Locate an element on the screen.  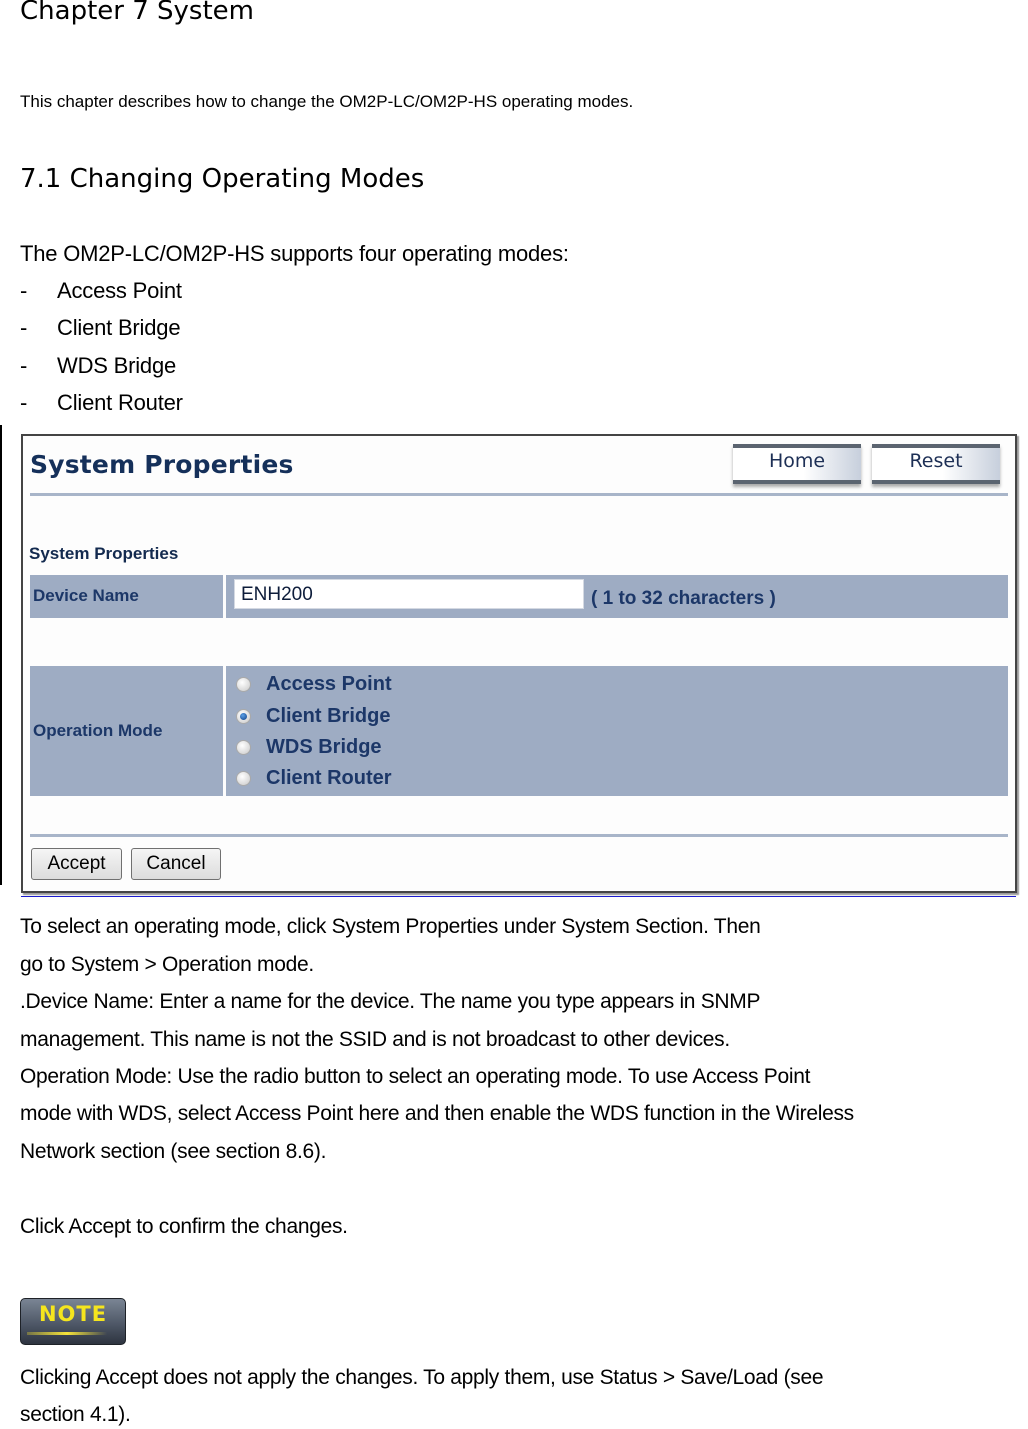
body-line: go to System > Operation mode. is located at coordinates (167, 964).